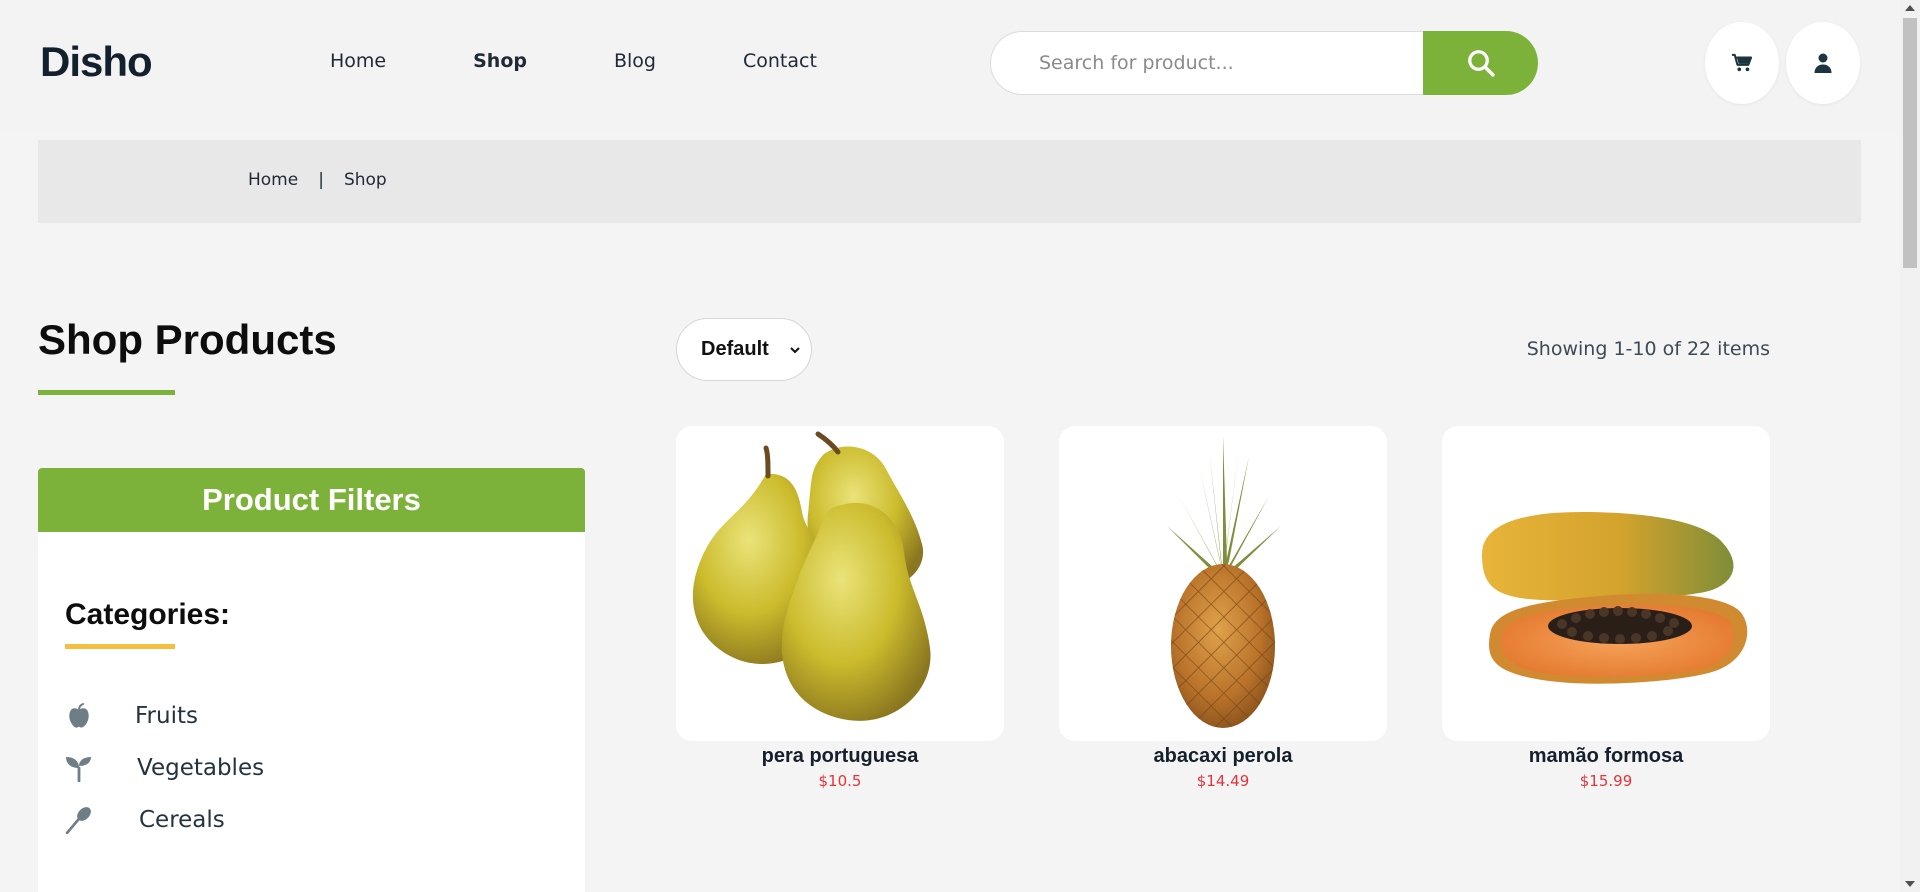  What do you see at coordinates (148, 614) in the screenshot?
I see `categories-title: Categories:` at bounding box center [148, 614].